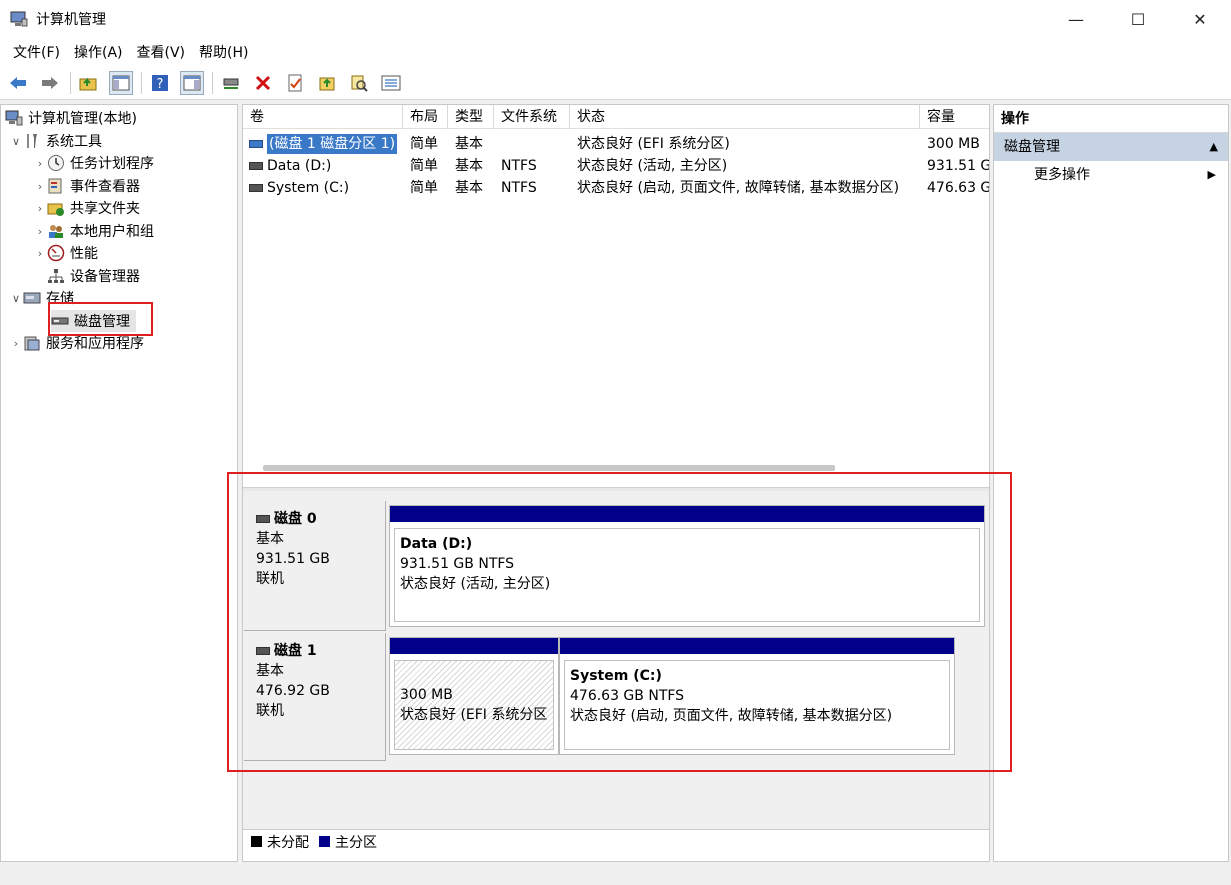  I want to click on event-viewer-icon, so click(55, 186).